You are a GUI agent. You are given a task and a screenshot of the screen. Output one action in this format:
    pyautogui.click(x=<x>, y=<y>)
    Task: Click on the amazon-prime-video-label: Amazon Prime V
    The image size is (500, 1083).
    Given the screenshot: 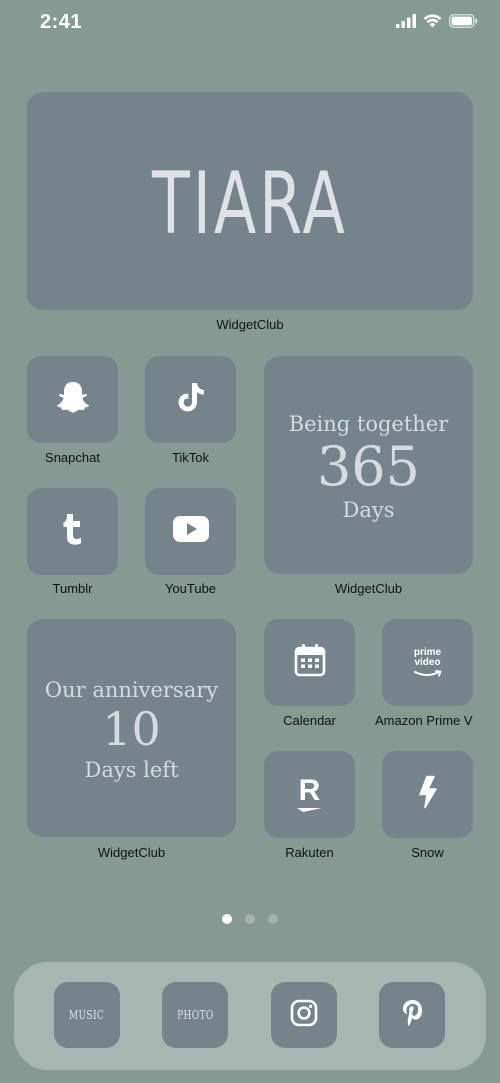 What is the action you would take?
    pyautogui.click(x=424, y=720)
    